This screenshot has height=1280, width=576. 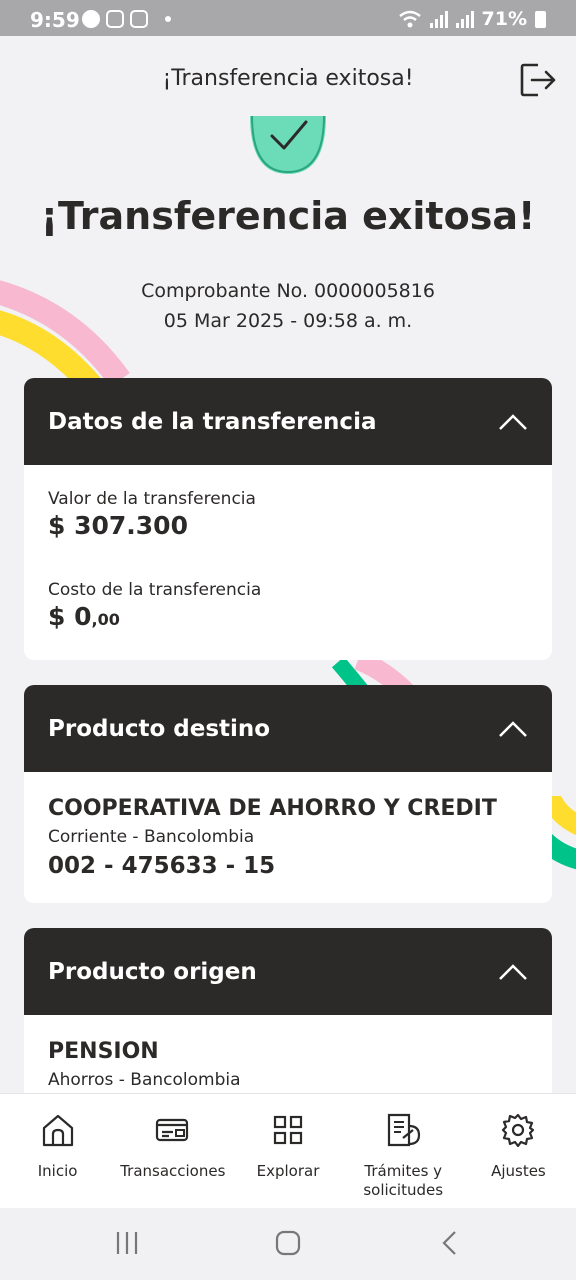 What do you see at coordinates (144, 1080) in the screenshot?
I see `origin-account-type: Ahorros - Bancolombia` at bounding box center [144, 1080].